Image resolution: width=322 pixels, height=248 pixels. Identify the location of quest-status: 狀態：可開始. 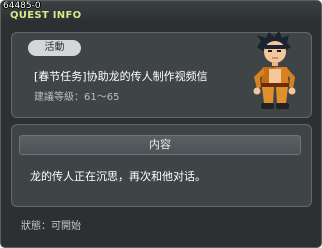
(51, 226).